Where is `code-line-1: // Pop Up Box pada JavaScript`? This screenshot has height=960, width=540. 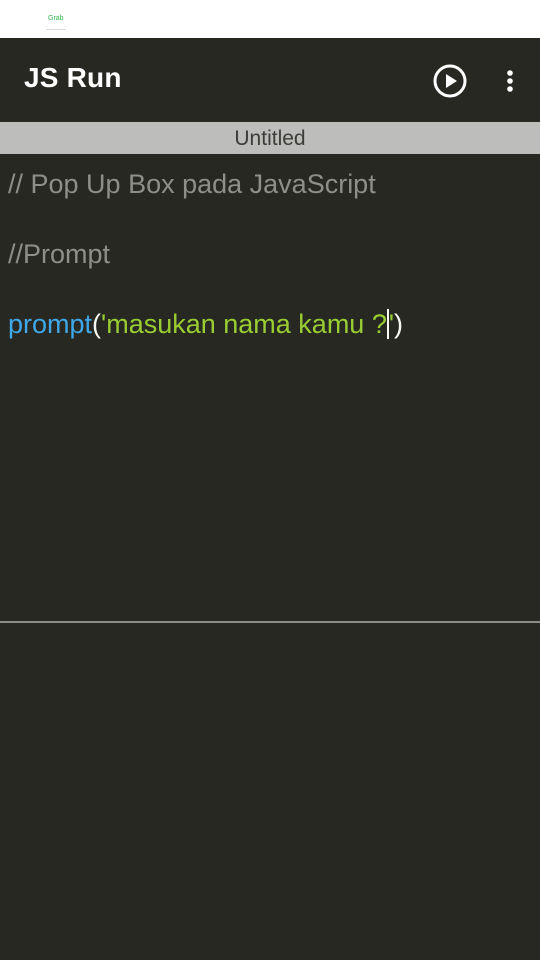
code-line-1: // Pop Up Box pada JavaScript is located at coordinates (192, 184).